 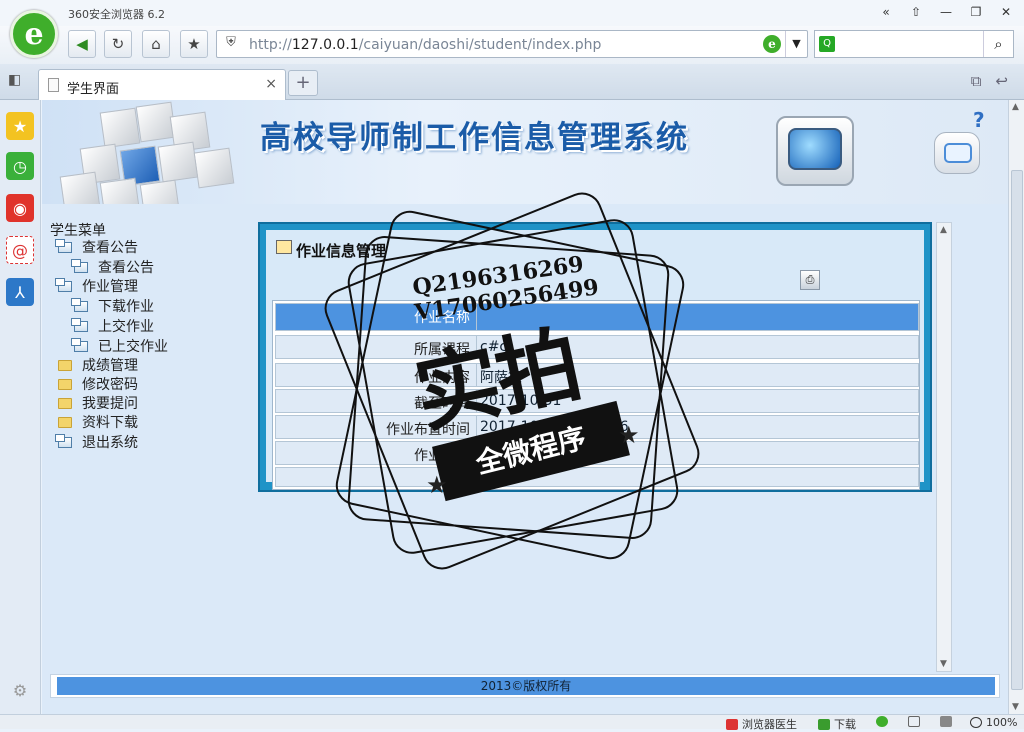 I want to click on help-question-icon: ?, so click(x=979, y=120).